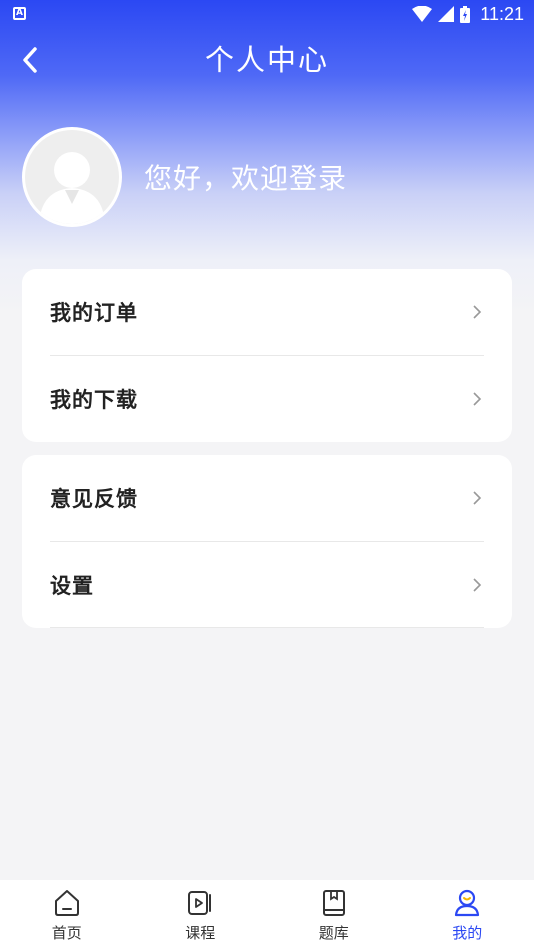 The image size is (534, 950). Describe the element at coordinates (66, 903) in the screenshot. I see `home-icon` at that location.